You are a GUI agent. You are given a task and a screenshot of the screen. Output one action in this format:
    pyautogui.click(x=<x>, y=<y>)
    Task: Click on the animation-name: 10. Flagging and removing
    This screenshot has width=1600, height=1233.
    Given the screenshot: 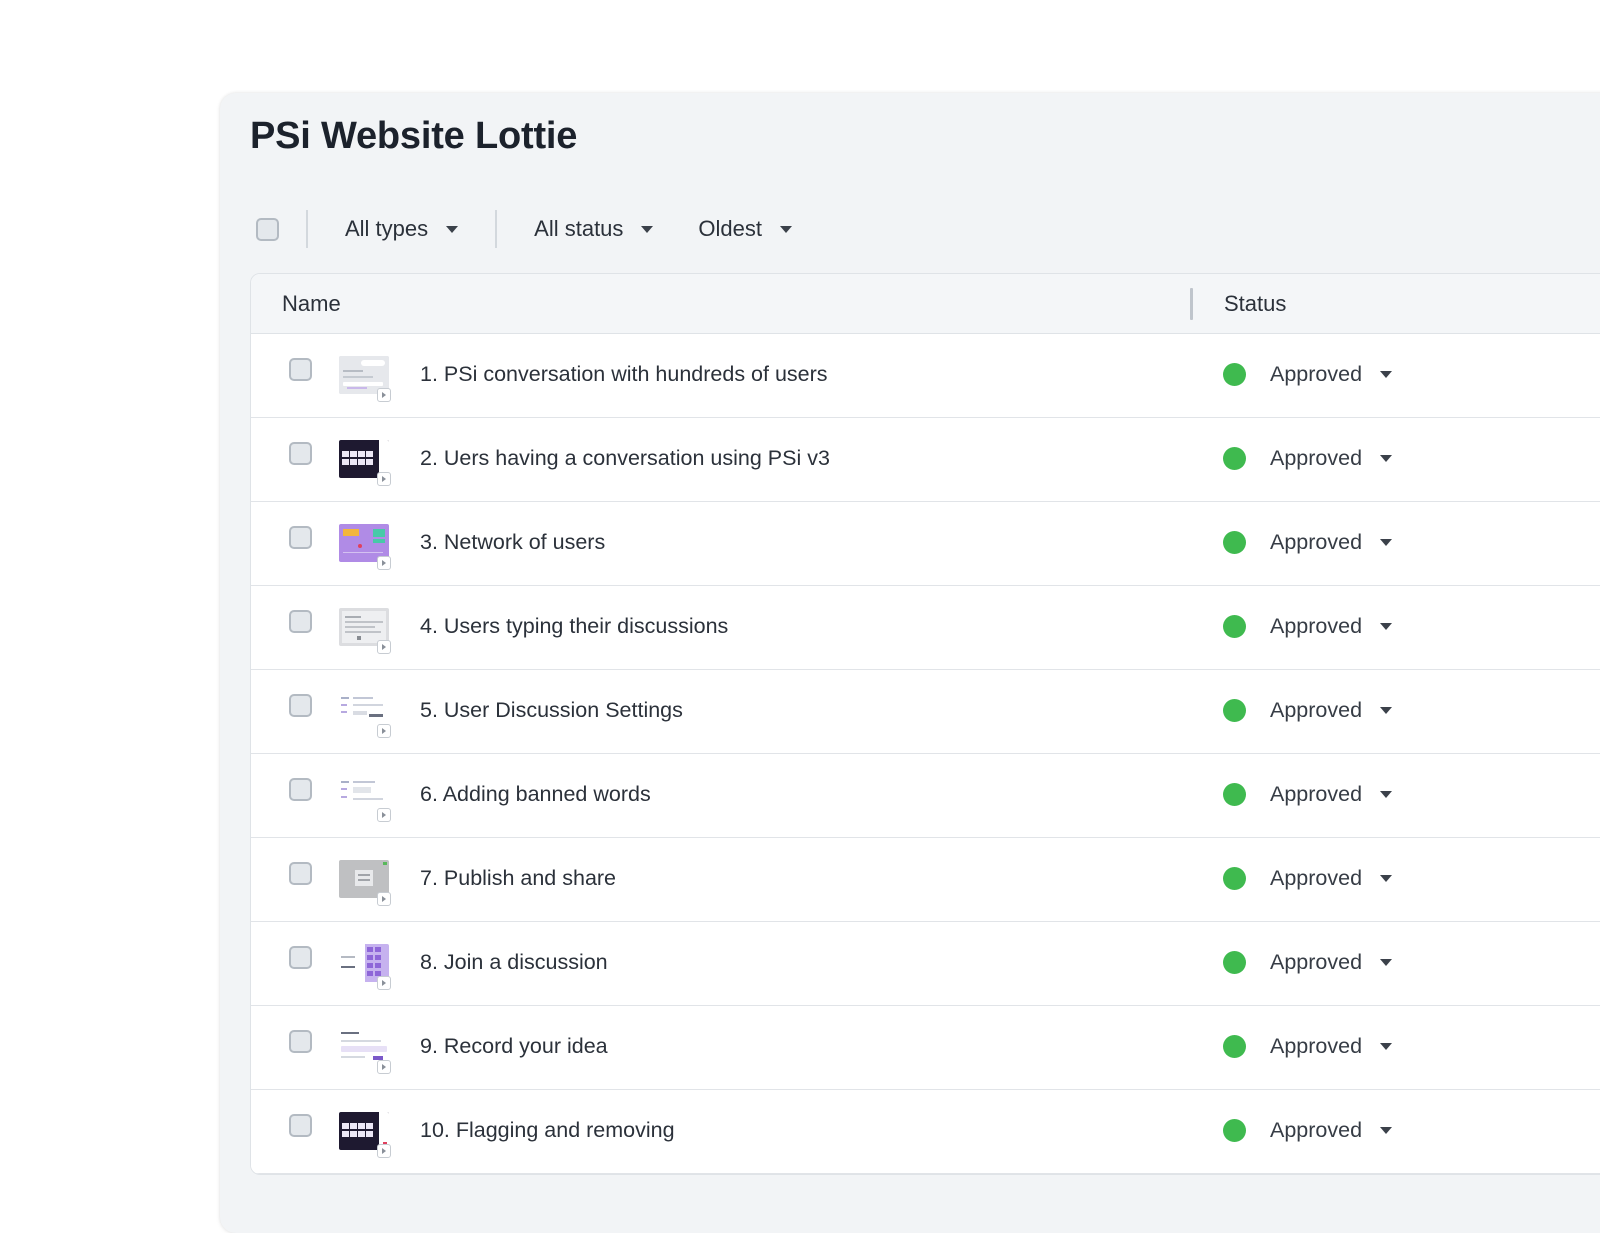 What is the action you would take?
    pyautogui.click(x=547, y=1130)
    